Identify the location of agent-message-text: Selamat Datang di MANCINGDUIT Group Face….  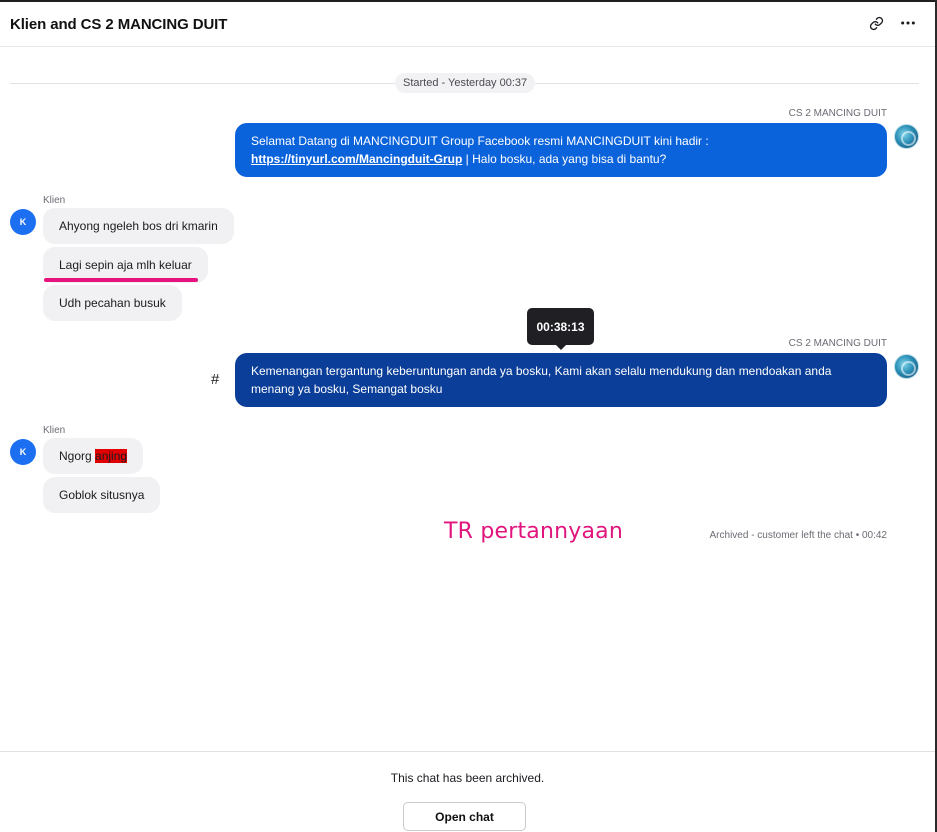
(480, 141).